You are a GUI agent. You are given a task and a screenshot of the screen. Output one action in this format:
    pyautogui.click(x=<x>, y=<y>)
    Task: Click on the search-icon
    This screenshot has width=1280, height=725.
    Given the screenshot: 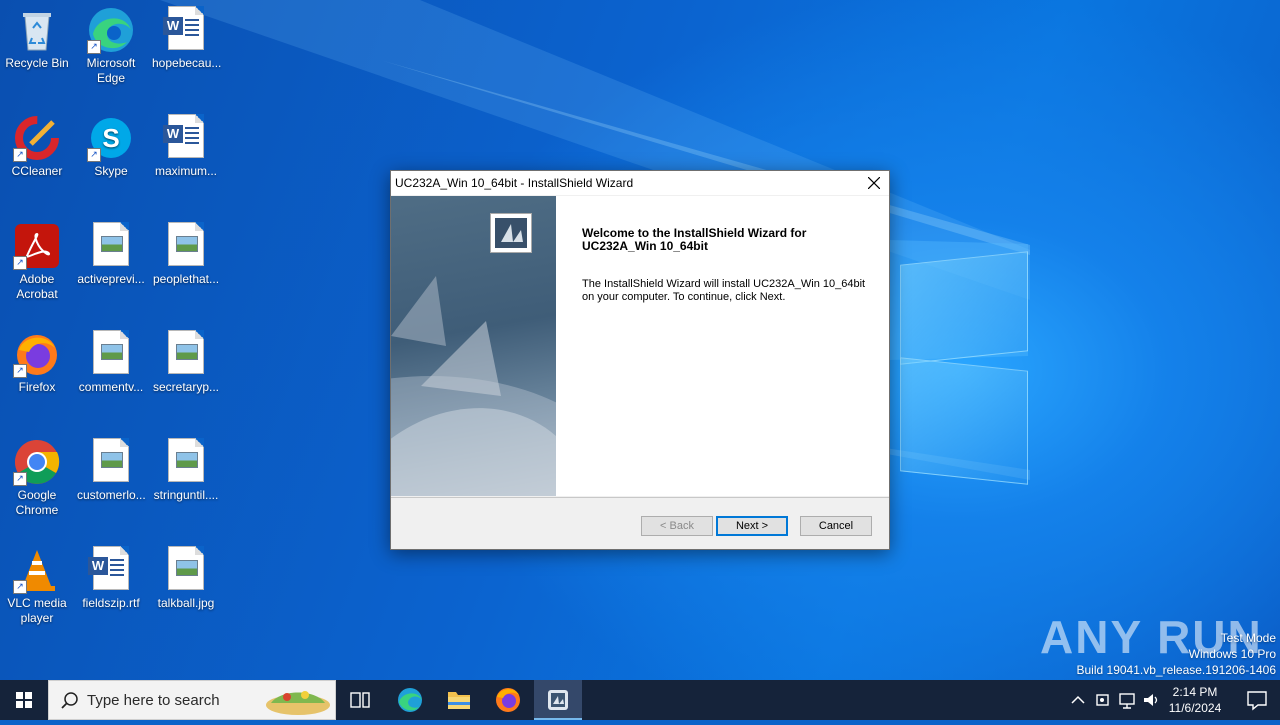 What is the action you would take?
    pyautogui.click(x=69, y=700)
    